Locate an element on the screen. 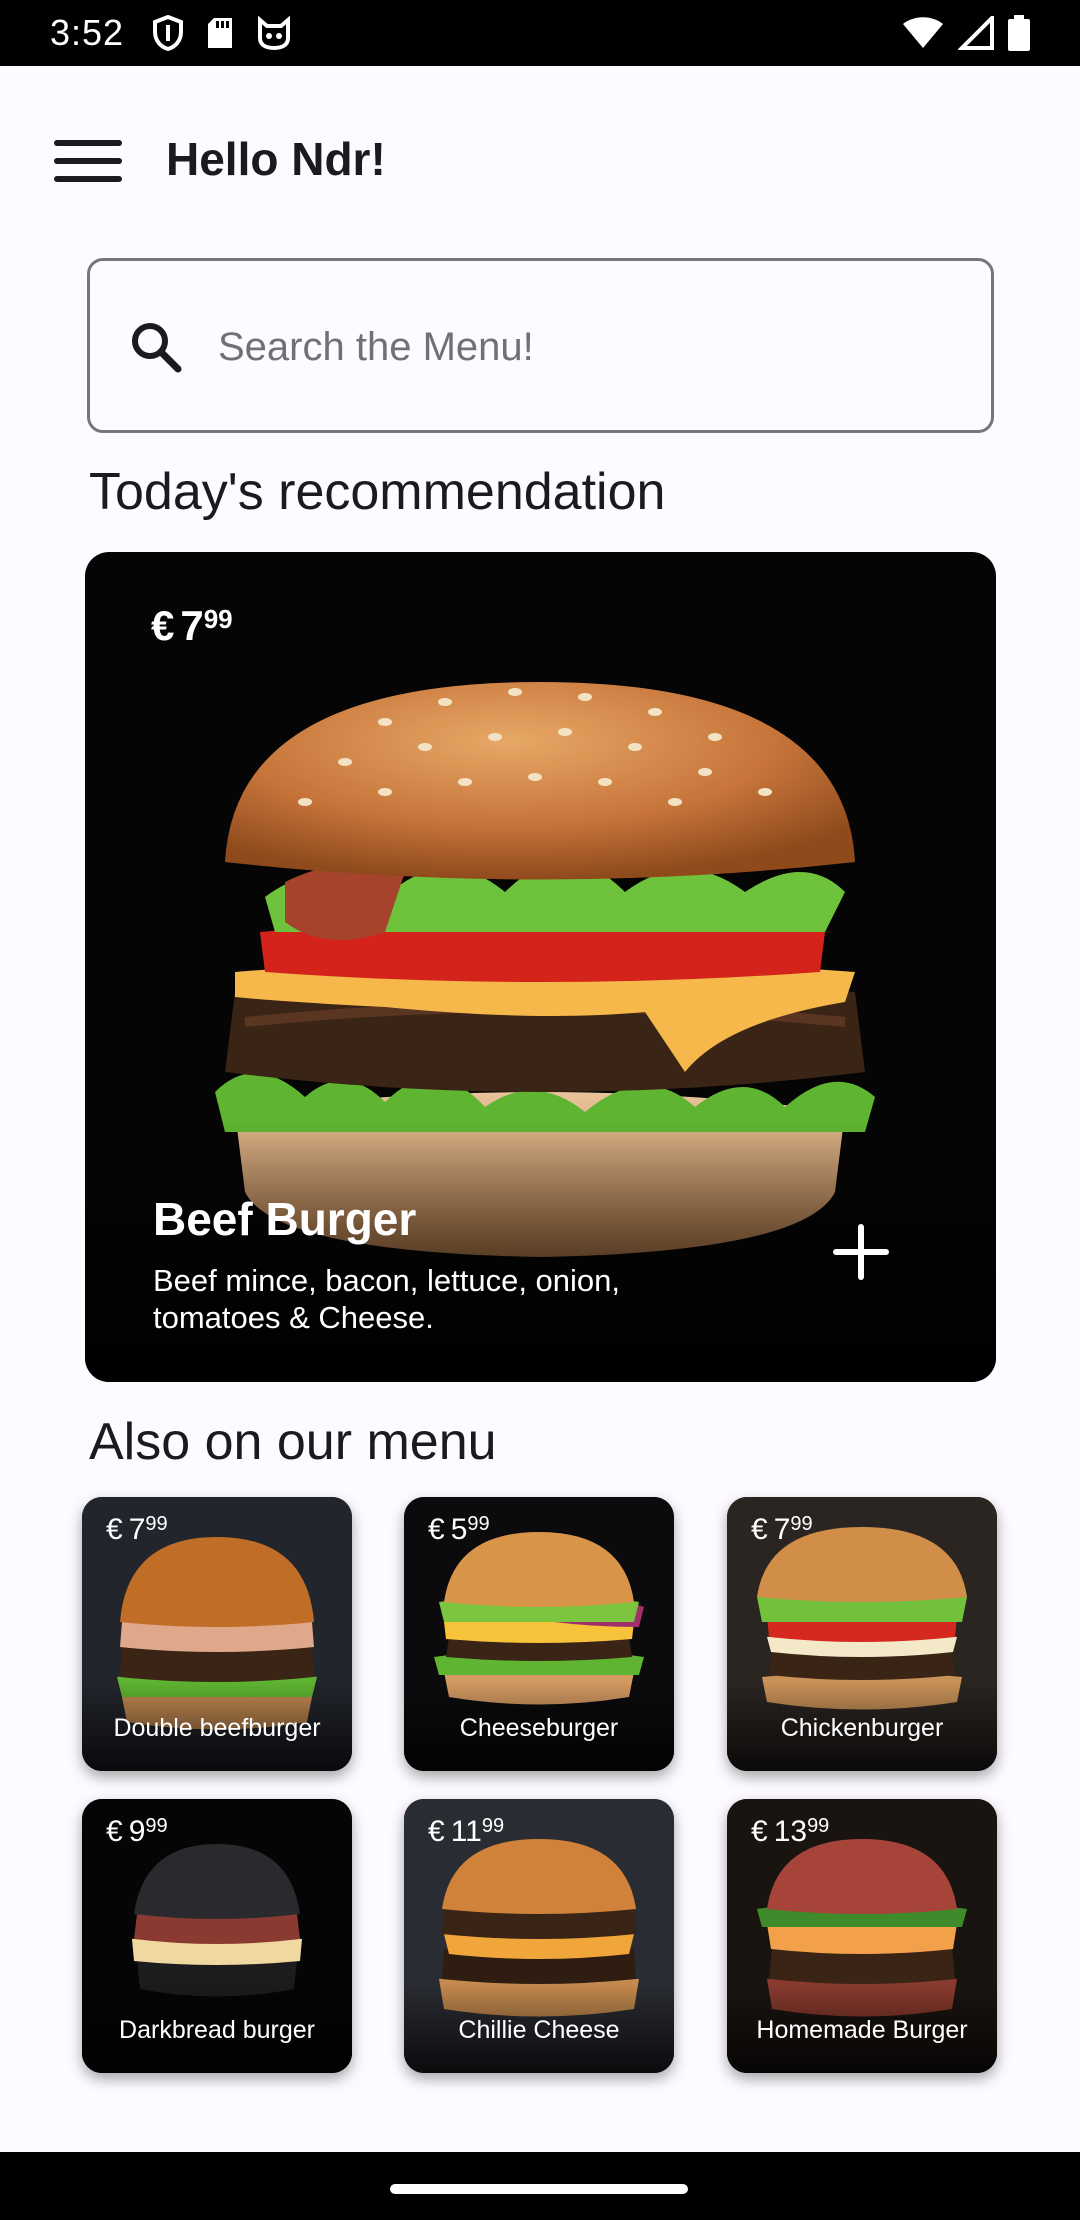  cat-face-icon is located at coordinates (274, 33).